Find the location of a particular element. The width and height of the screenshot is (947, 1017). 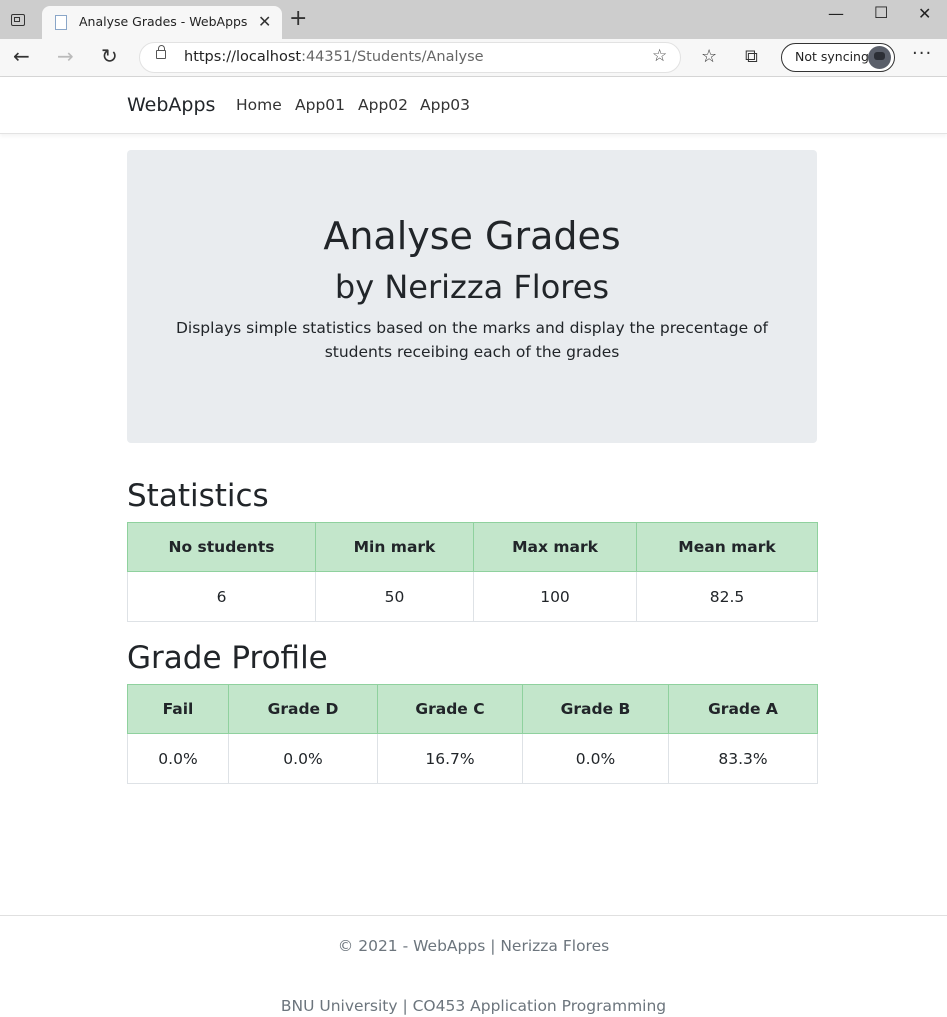

column-header: Mean mark is located at coordinates (727, 547).